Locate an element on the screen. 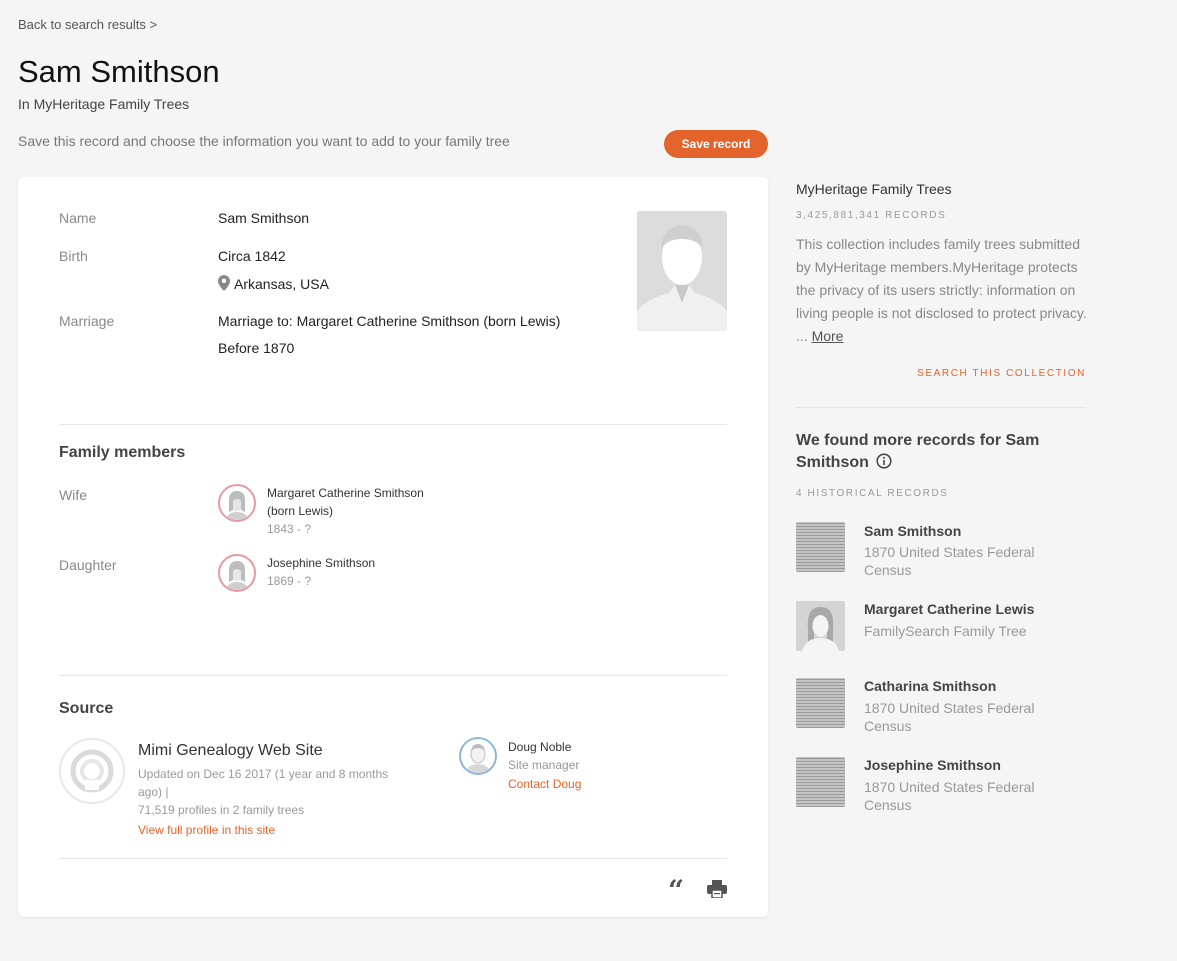  name-value: Sam Smithson is located at coordinates (264, 218).